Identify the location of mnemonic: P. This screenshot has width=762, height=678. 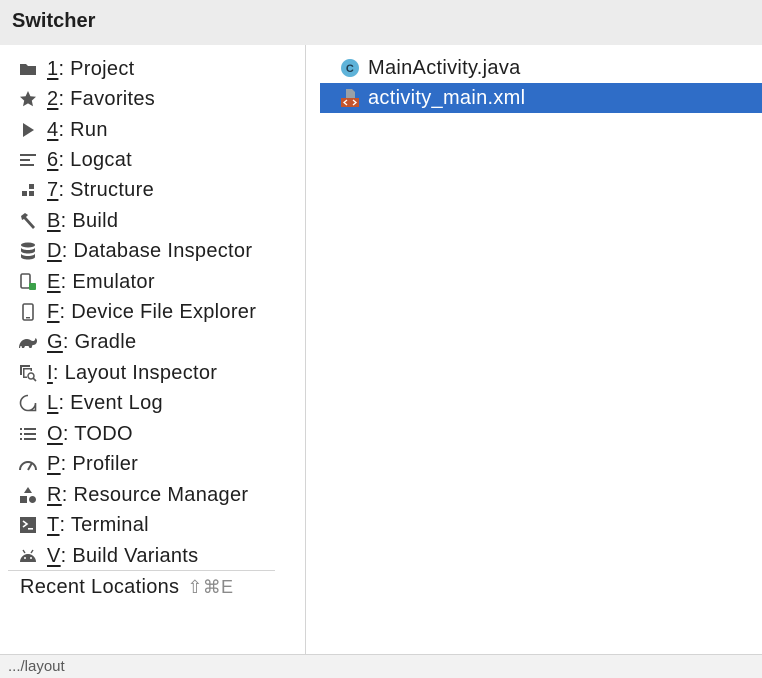
(54, 463).